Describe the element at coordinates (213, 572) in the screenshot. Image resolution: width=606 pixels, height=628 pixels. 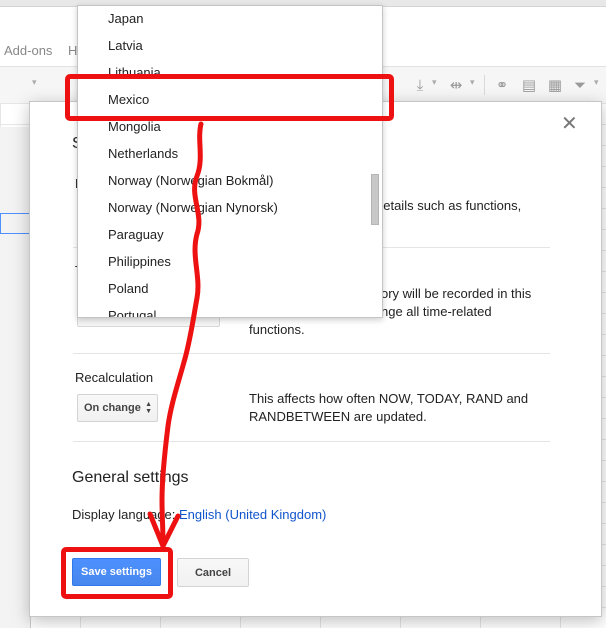
I see `cancel-button: Cancel` at that location.